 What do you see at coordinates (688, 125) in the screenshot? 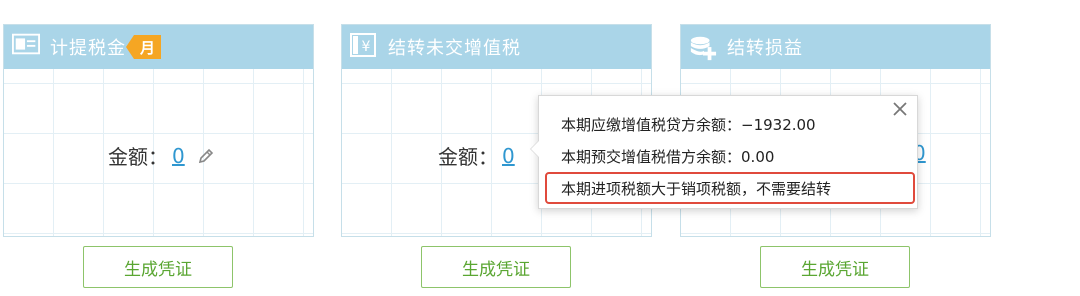
I see `vat-payable-credit-balance: 本期应缴增值税贷方余额：−1932.00` at bounding box center [688, 125].